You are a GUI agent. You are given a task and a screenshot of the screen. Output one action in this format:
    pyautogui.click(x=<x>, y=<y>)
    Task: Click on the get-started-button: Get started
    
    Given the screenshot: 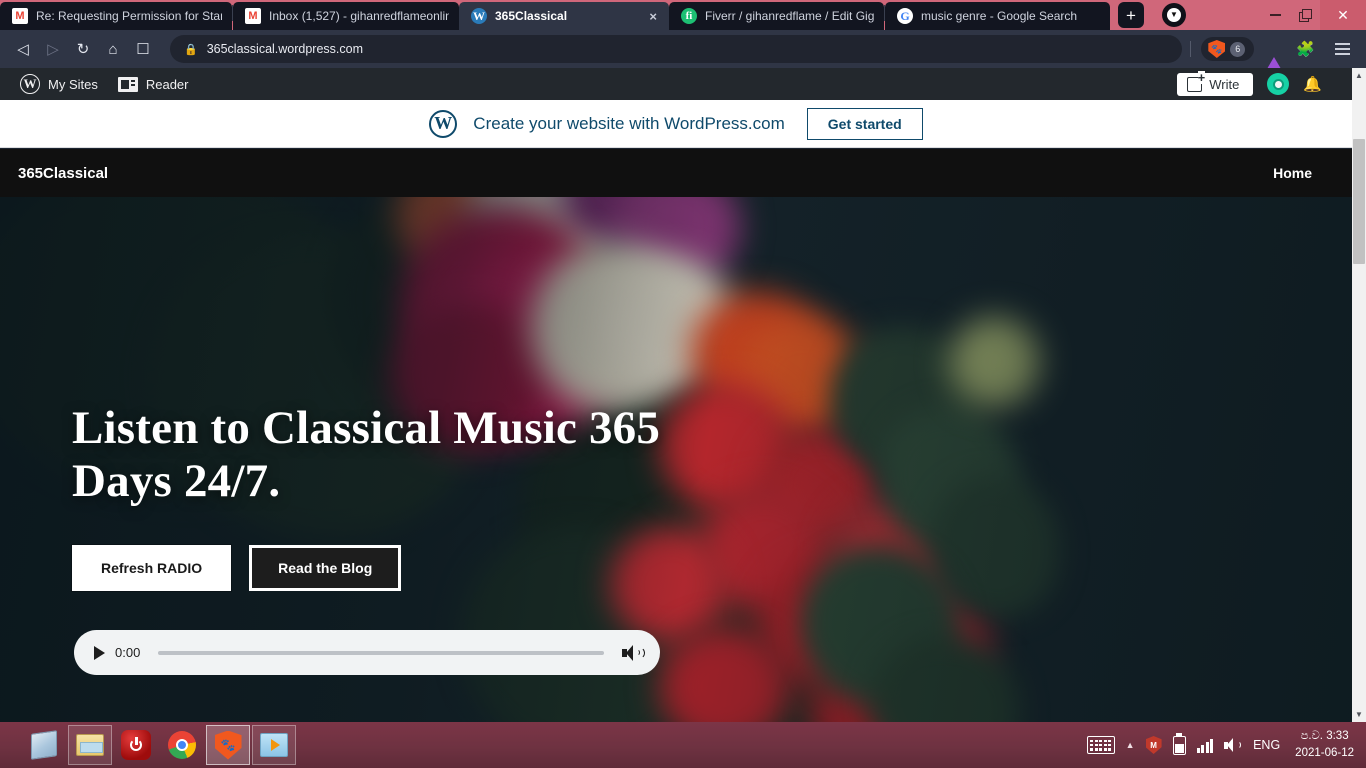 What is the action you would take?
    pyautogui.click(x=864, y=123)
    